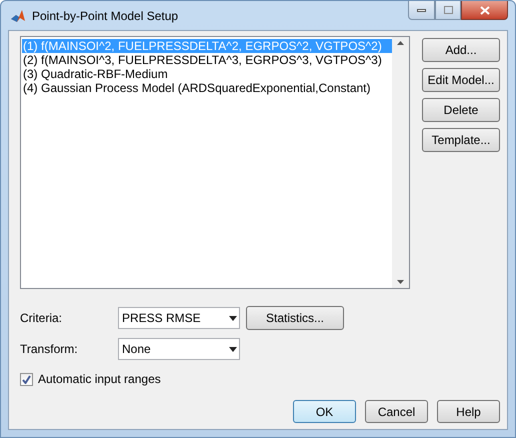 Image resolution: width=516 pixels, height=438 pixels. I want to click on dialog-button: OK, so click(324, 411).